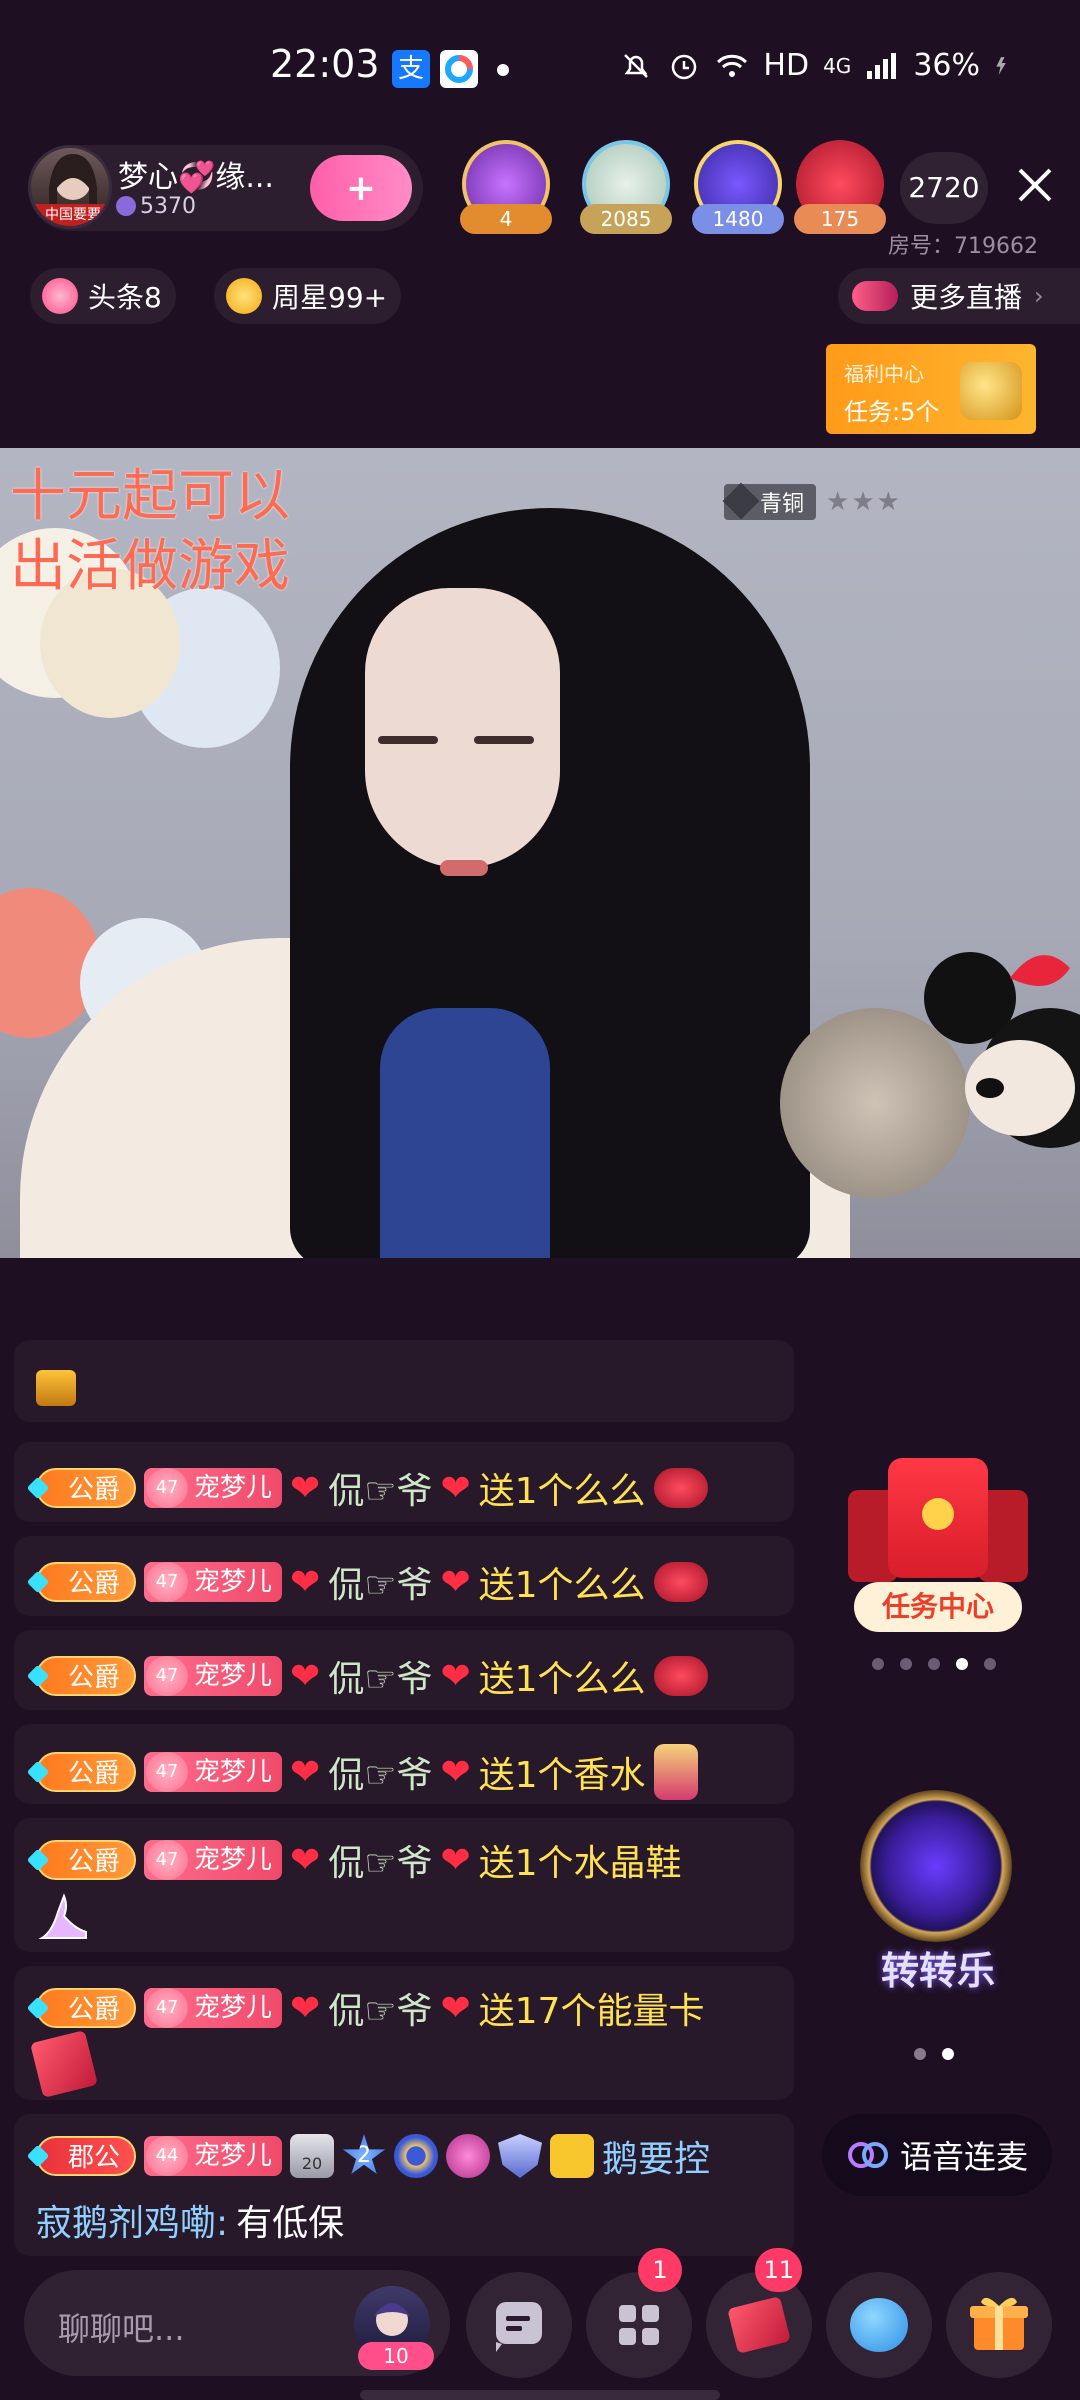 The image size is (1080, 2400). Describe the element at coordinates (416, 2156) in the screenshot. I see `compass-icon` at that location.